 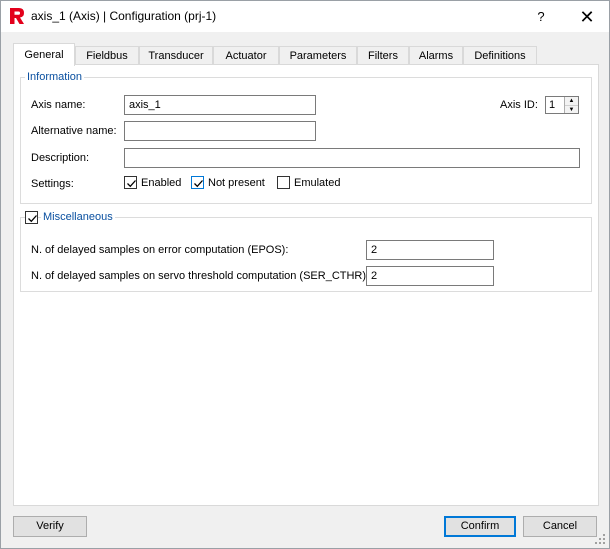 What do you see at coordinates (50, 526) in the screenshot?
I see `verify-button: Verify` at bounding box center [50, 526].